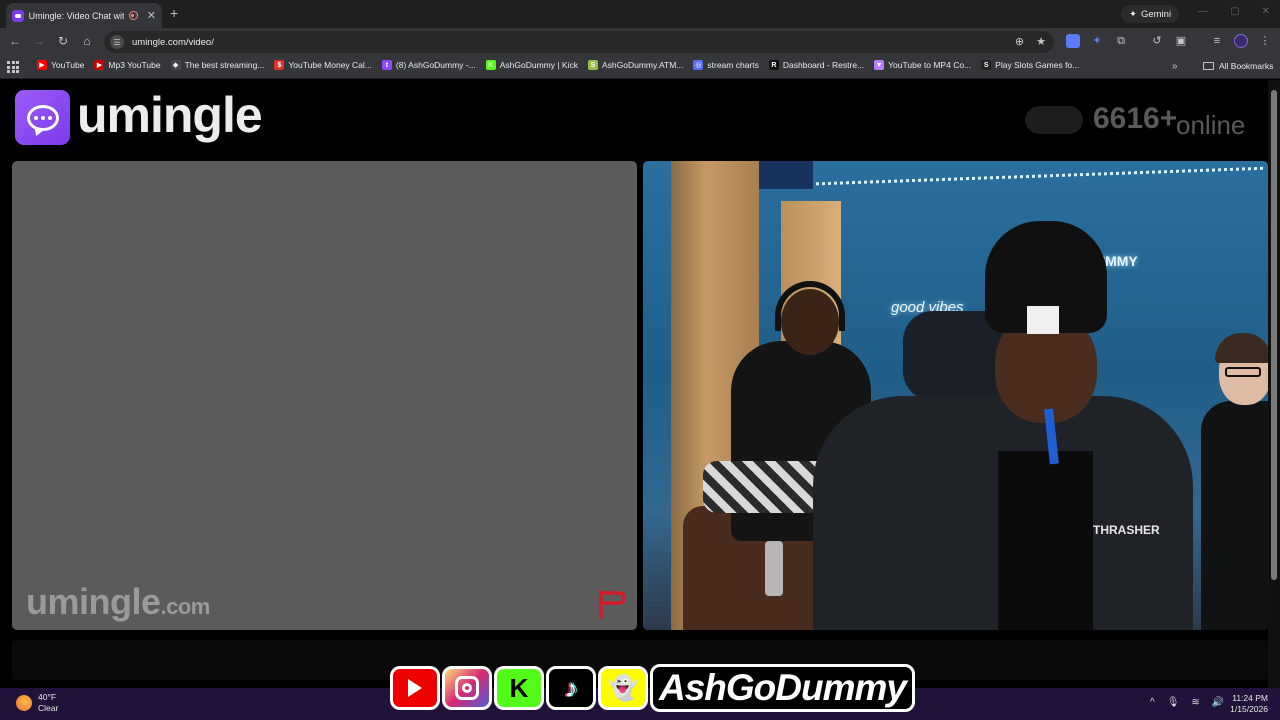 The width and height of the screenshot is (1280, 720). I want to click on person-right-body, so click(1234, 515).